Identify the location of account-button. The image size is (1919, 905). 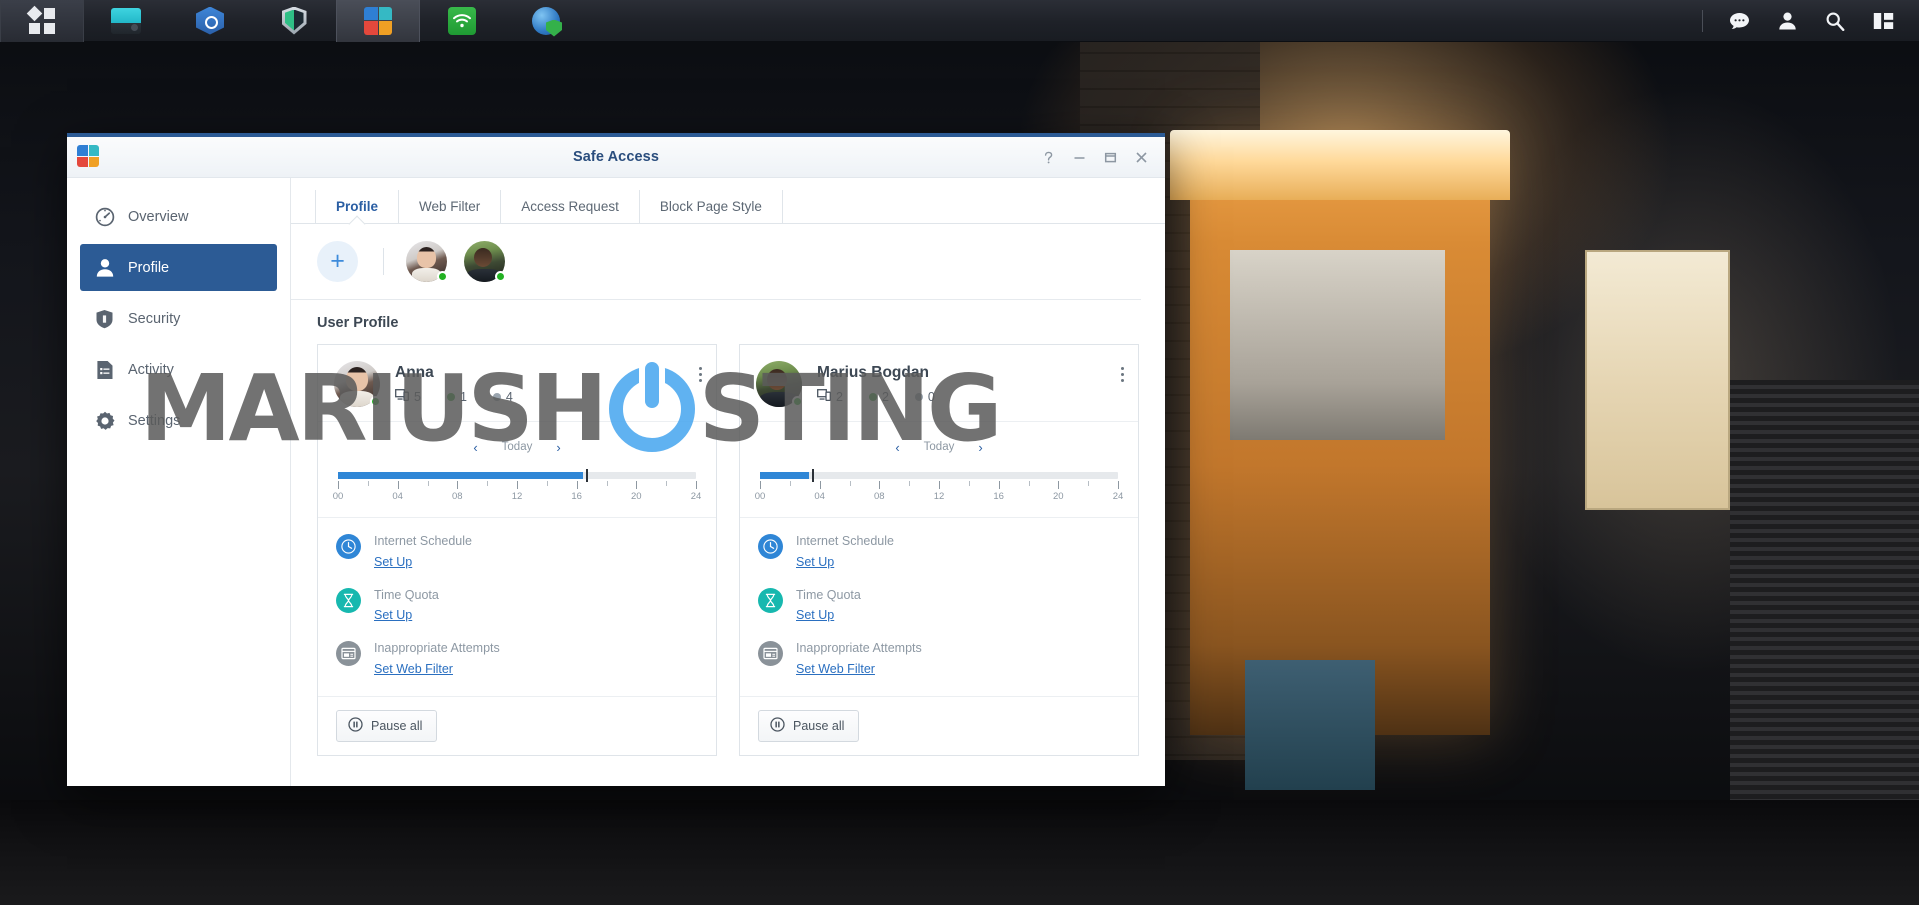
(1787, 21).